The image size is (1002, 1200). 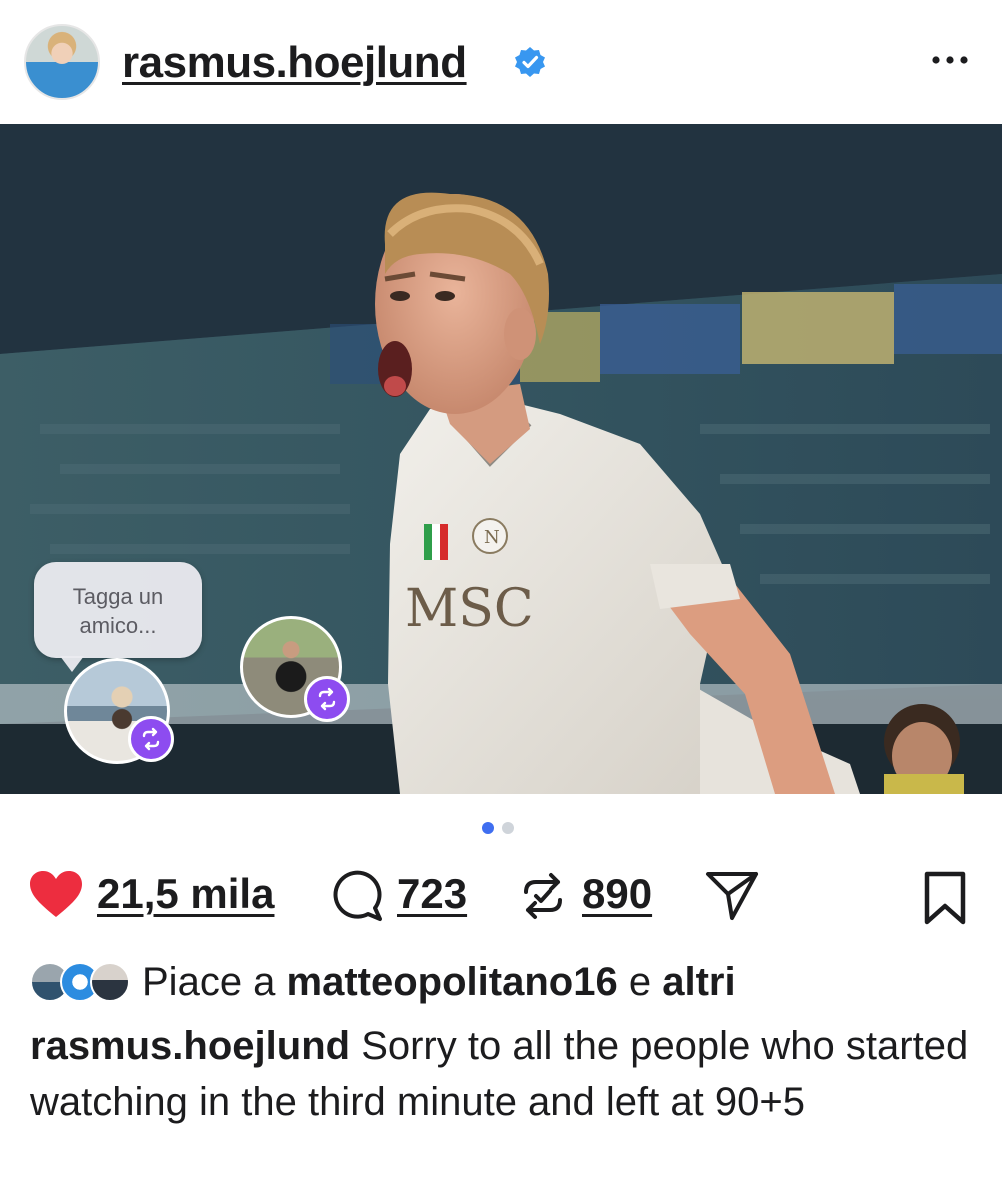 I want to click on liked-by-connector: e, so click(x=640, y=982).